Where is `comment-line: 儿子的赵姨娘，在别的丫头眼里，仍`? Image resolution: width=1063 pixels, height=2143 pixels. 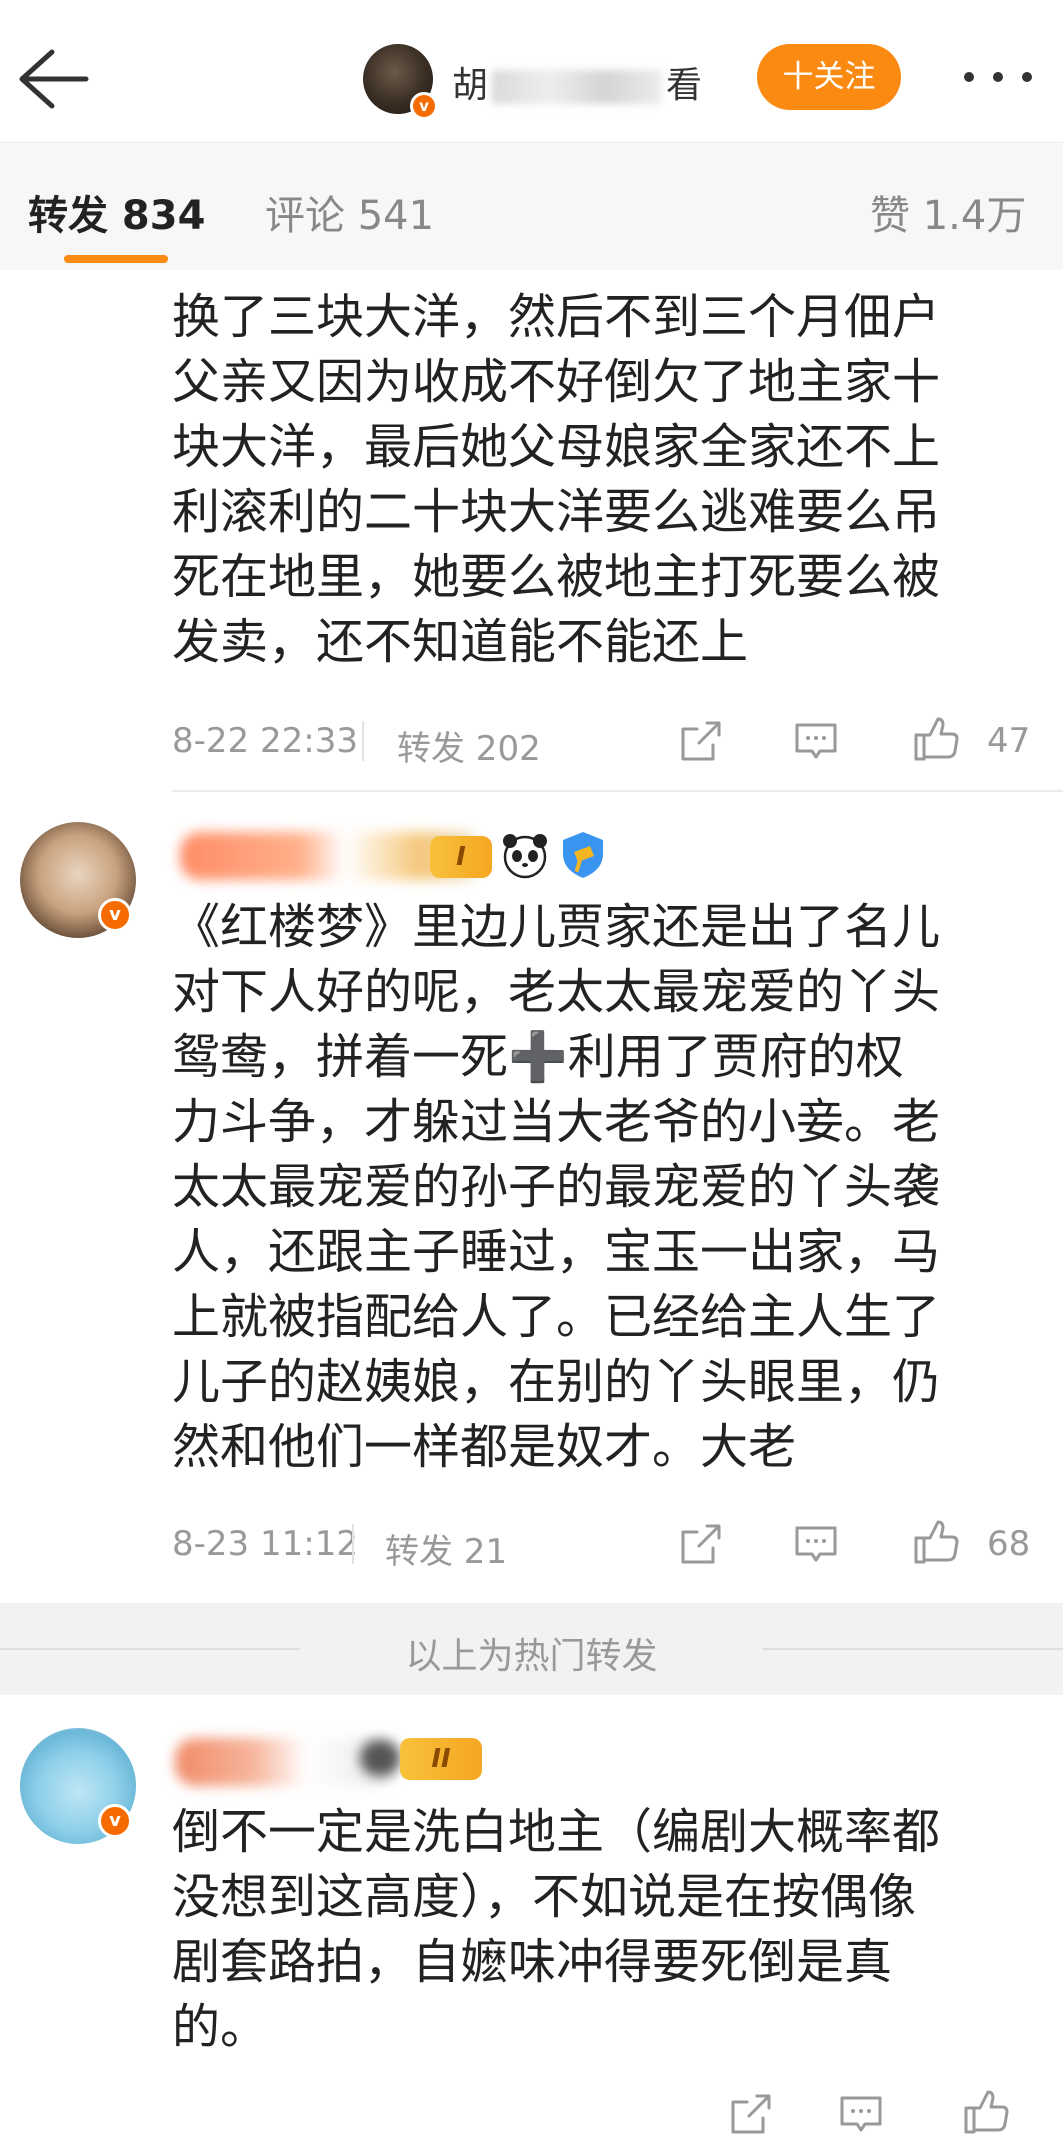
comment-line: 儿子的赵姨娘，在别的丫头眼里，仍 is located at coordinates (556, 1382).